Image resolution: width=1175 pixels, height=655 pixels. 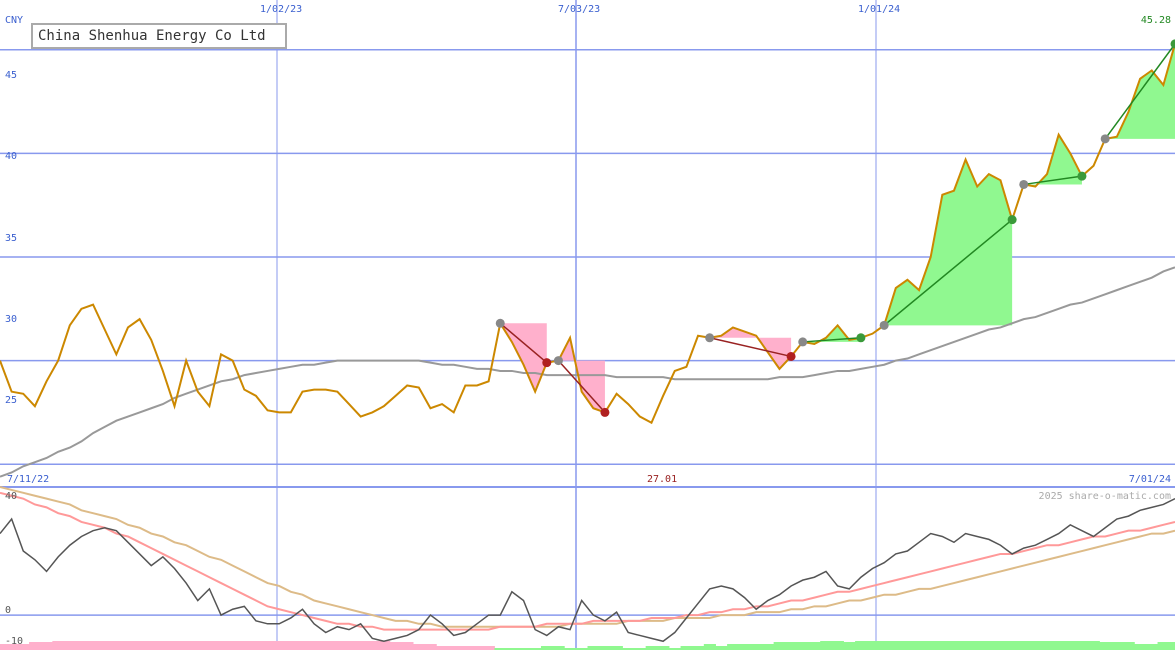 What do you see at coordinates (11, 496) in the screenshot?
I see `osc-label-40: 40` at bounding box center [11, 496].